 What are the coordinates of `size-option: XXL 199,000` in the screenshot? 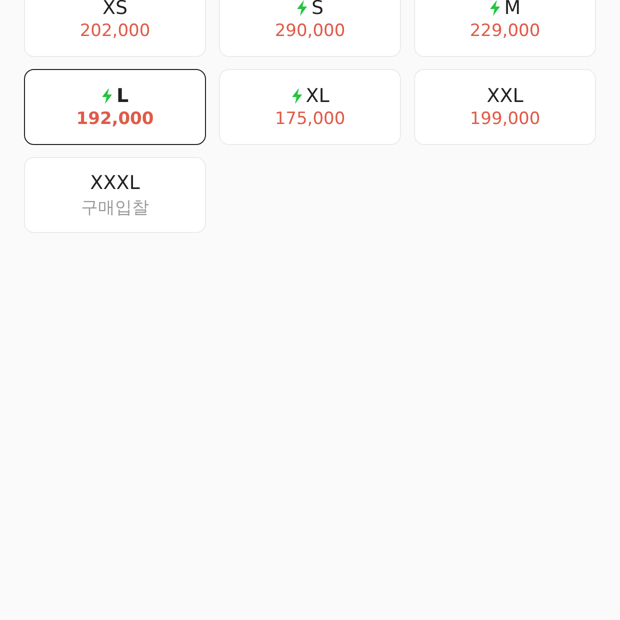 It's located at (505, 107).